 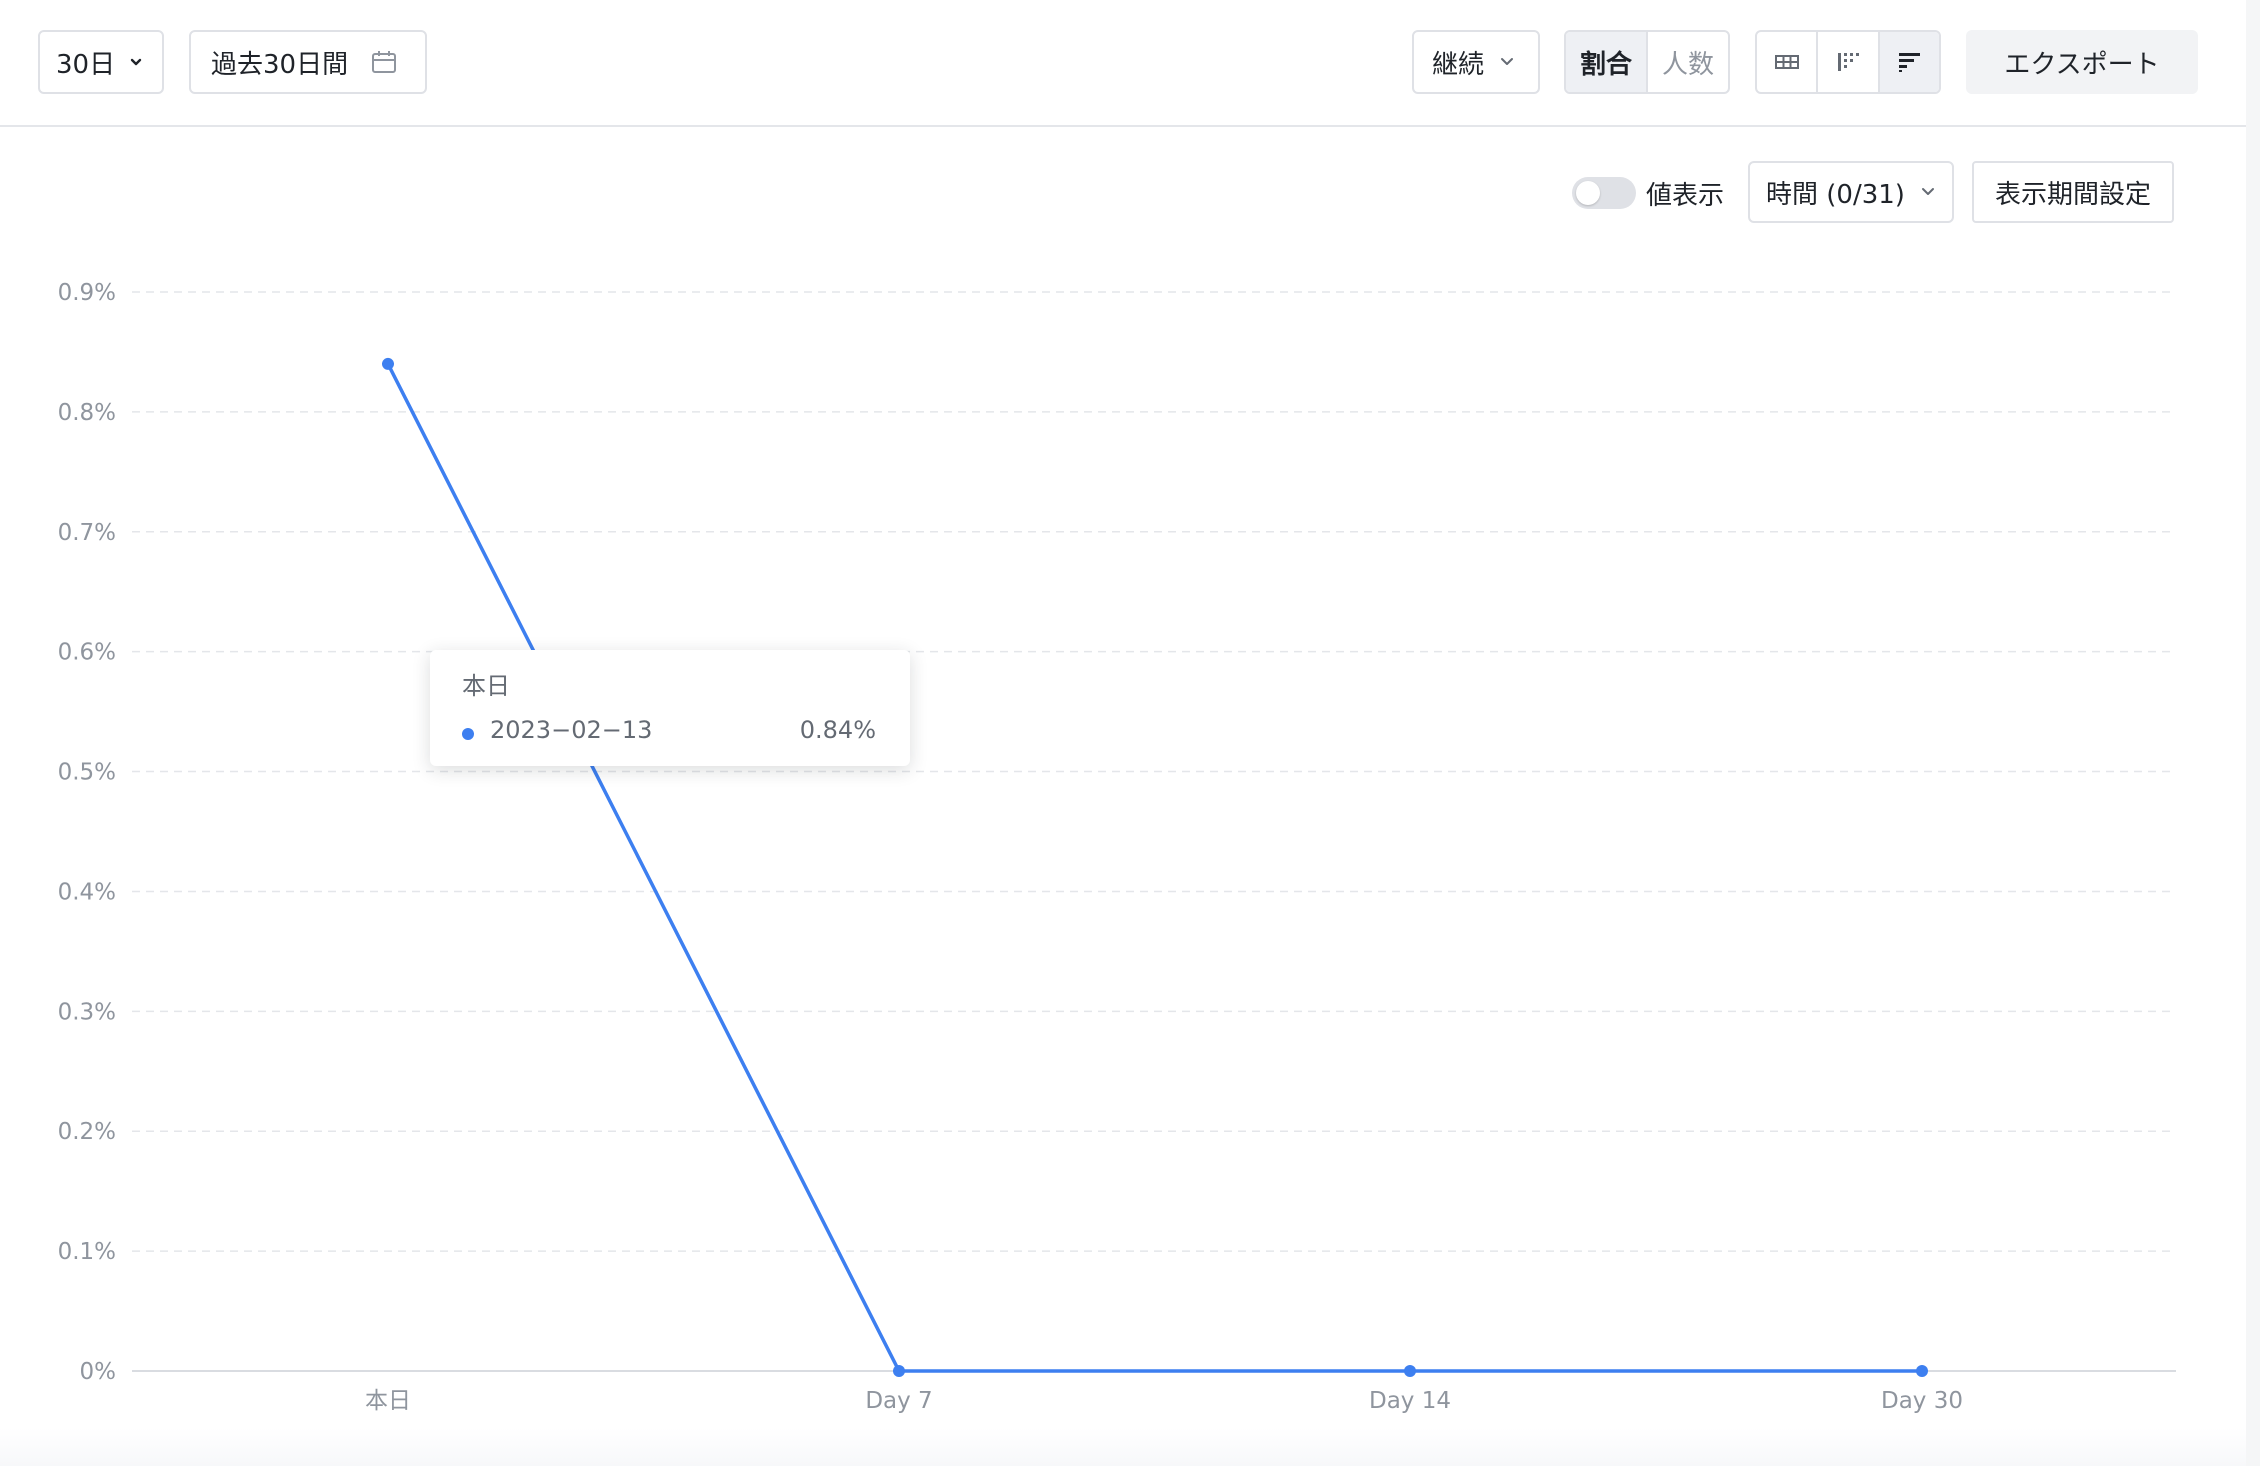 I want to click on view-mode-toggle, so click(x=1848, y=62).